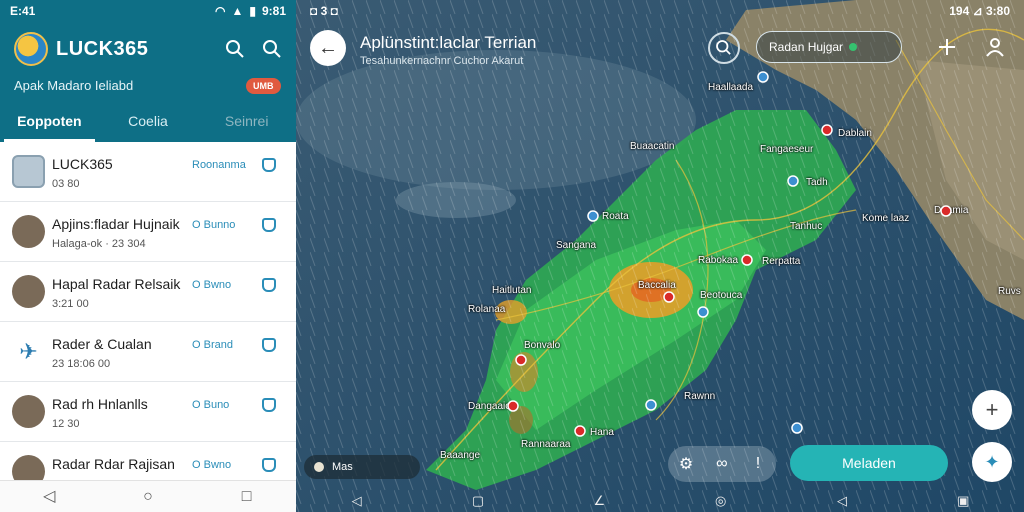 This screenshot has height=512, width=1024. What do you see at coordinates (718, 260) in the screenshot?
I see `place-label: Rabokaa` at bounding box center [718, 260].